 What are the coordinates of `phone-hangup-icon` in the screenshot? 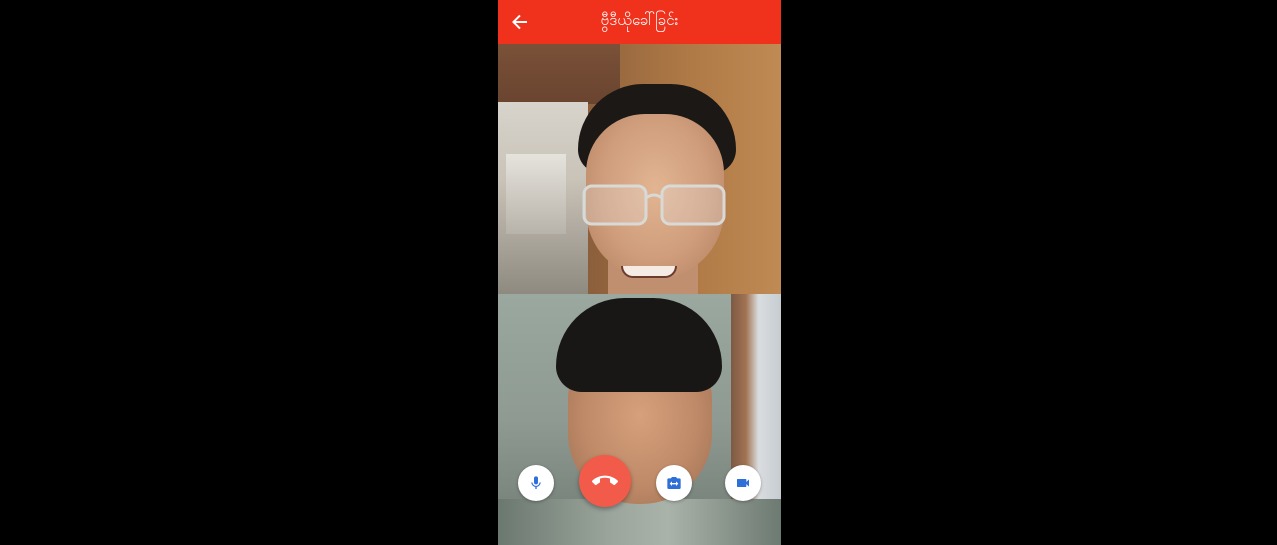 It's located at (605, 480).